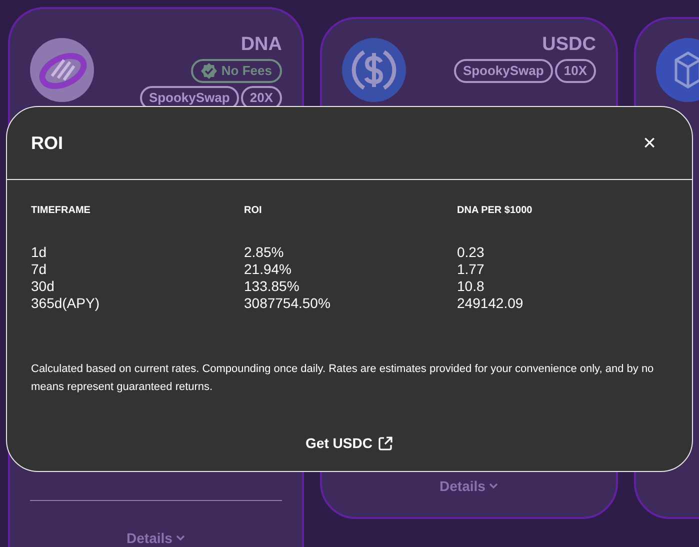  Describe the element at coordinates (503, 71) in the screenshot. I see `tag: SpookySwap` at that location.